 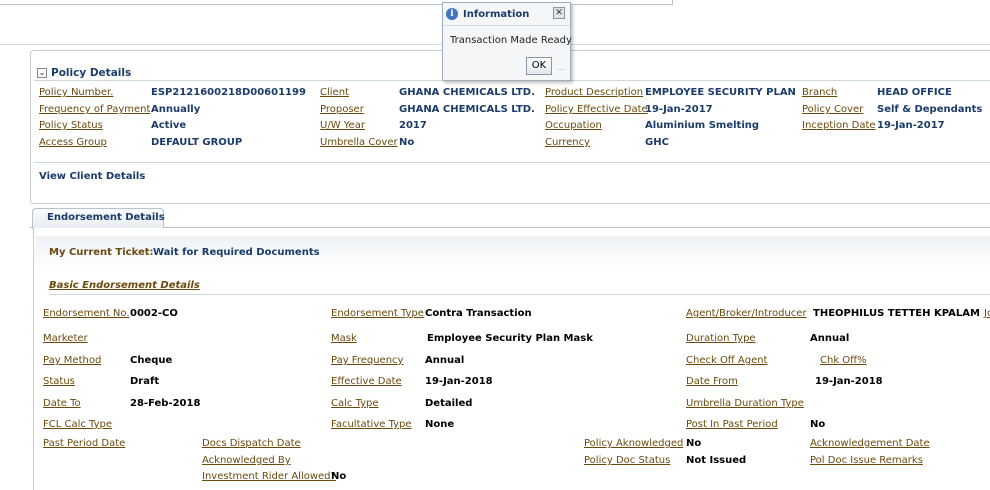 I want to click on duration-type-label: Duration Type, so click(x=721, y=338).